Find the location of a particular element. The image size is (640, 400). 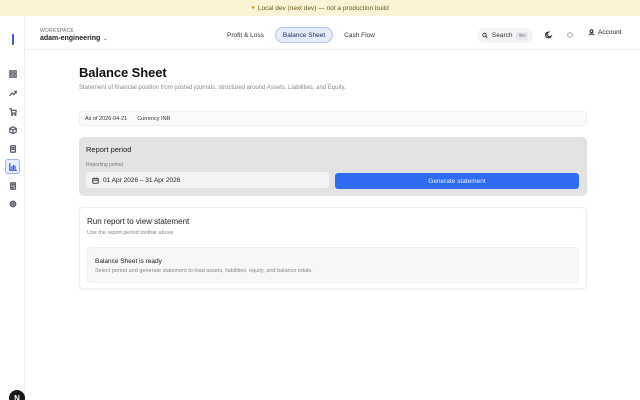

cart-icon is located at coordinates (12, 111).